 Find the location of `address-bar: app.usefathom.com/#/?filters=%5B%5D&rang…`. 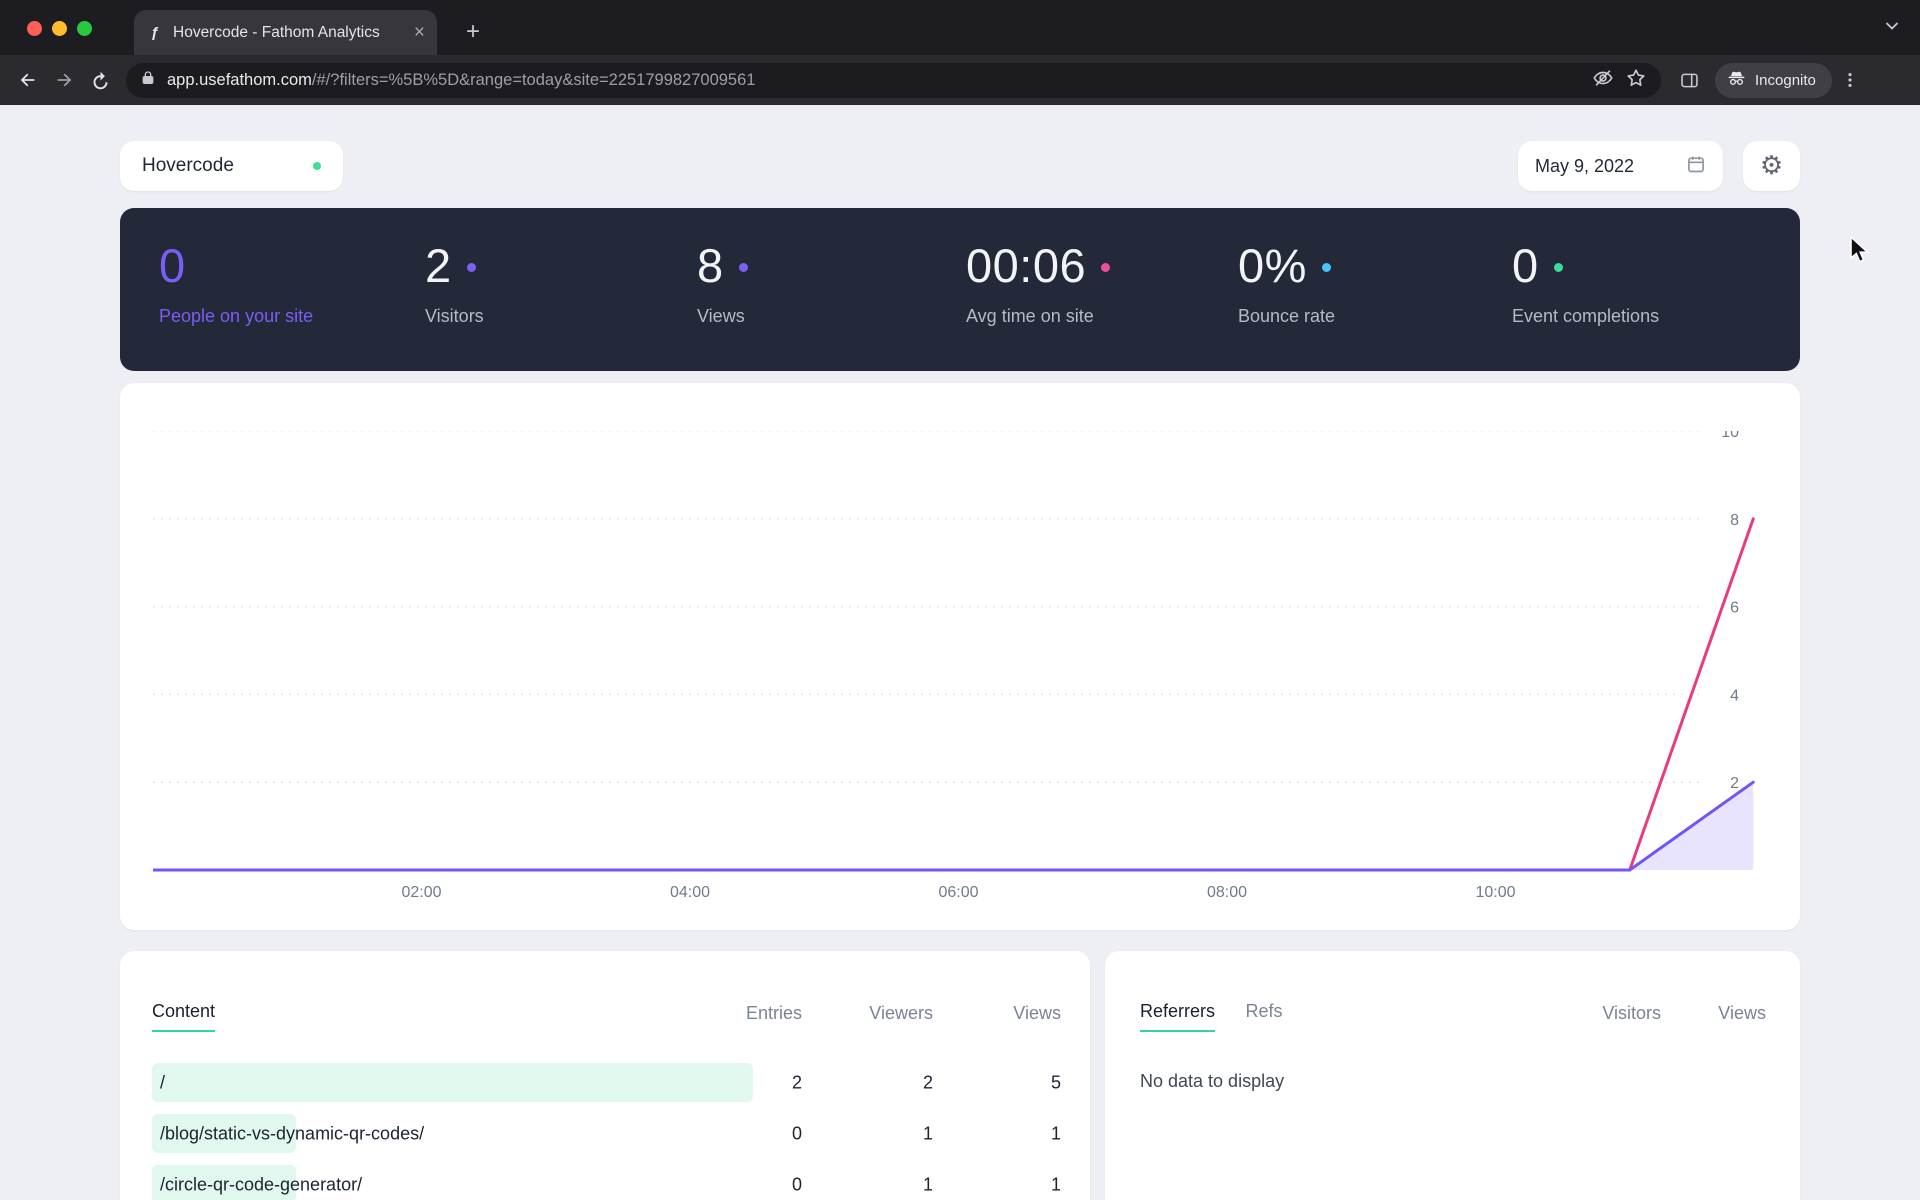

address-bar: app.usefathom.com/#/?filters=%5B%5D&rang… is located at coordinates (893, 80).